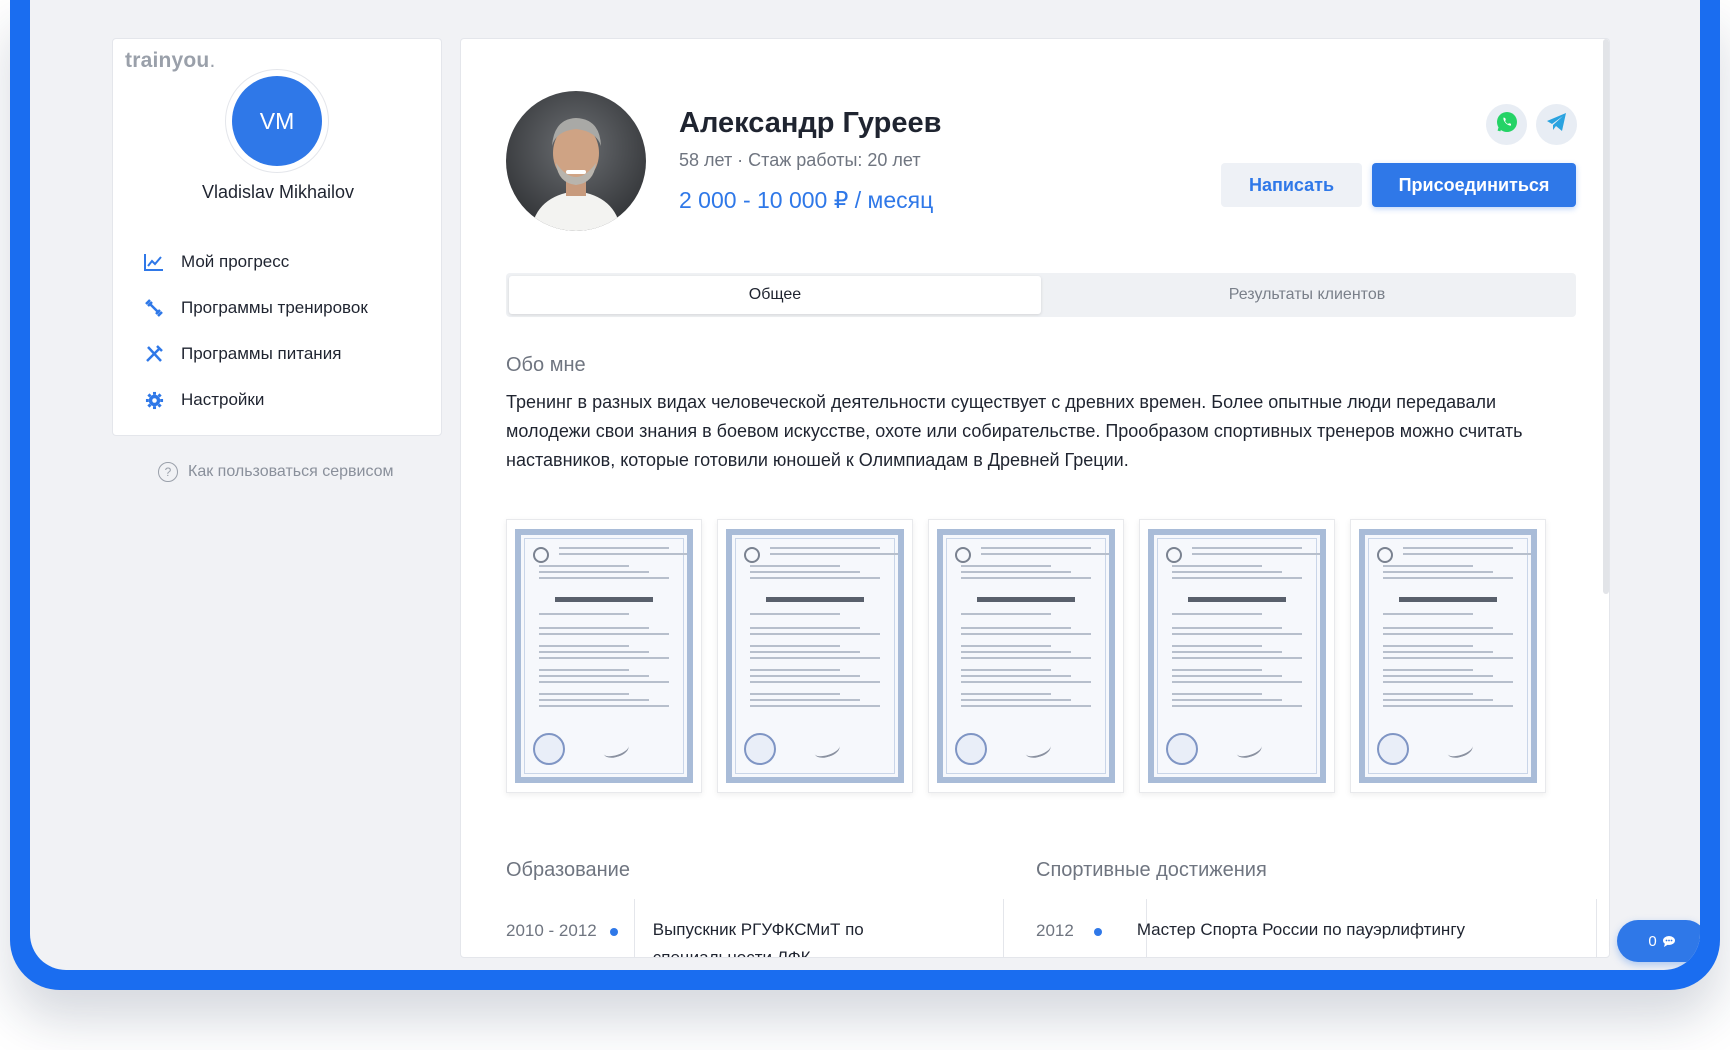  I want to click on trainer-photo, so click(576, 161).